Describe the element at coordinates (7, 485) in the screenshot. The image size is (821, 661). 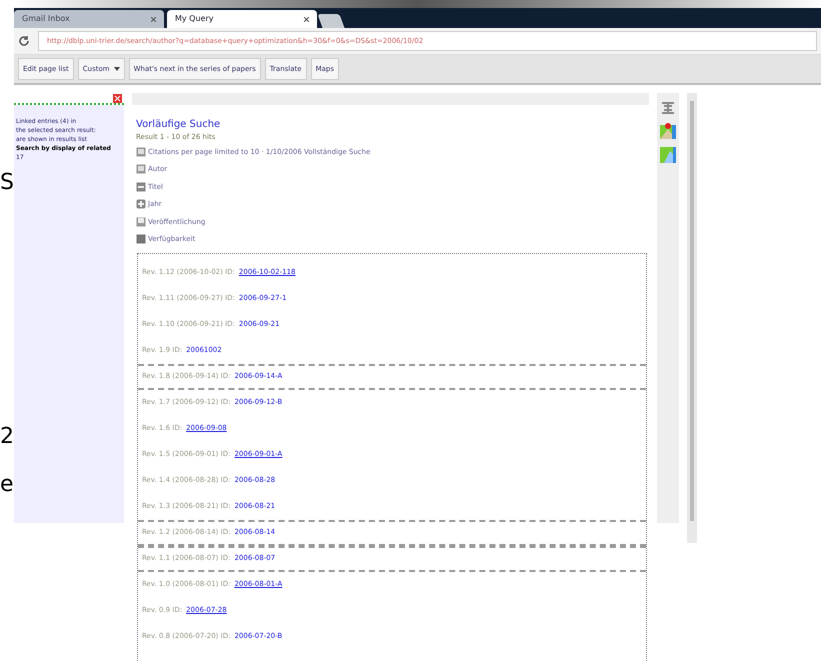
I see `background-letter: e` at that location.